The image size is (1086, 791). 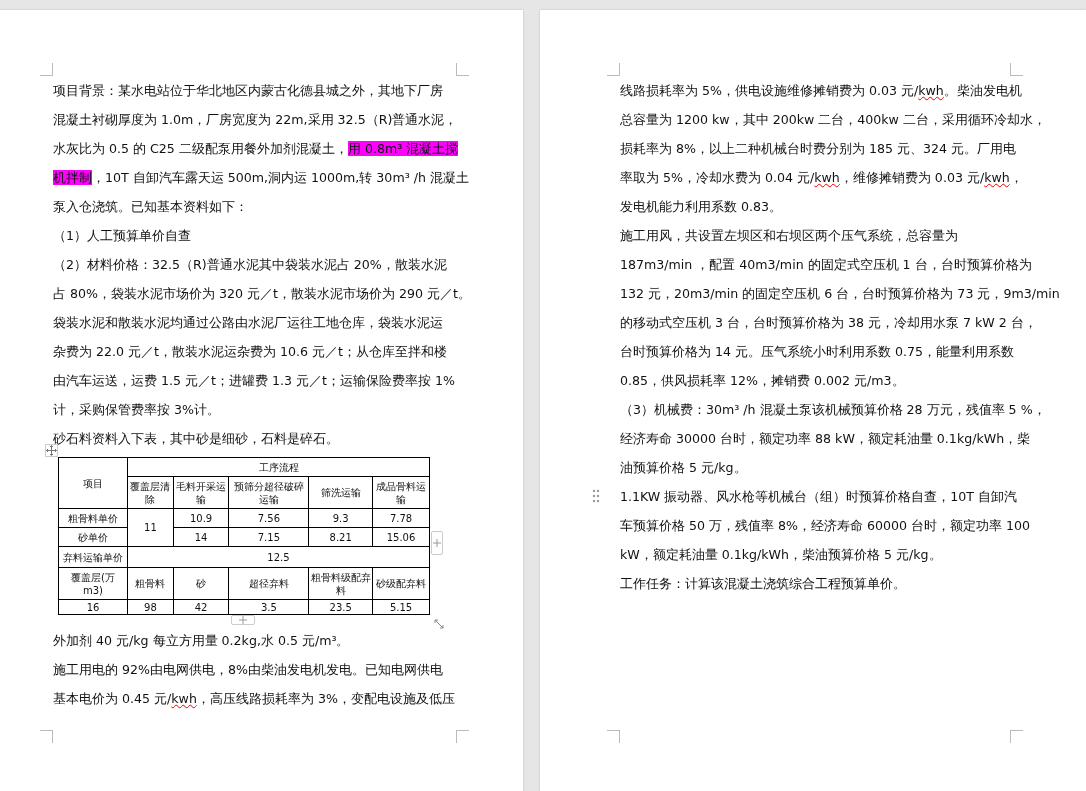 I want to click on table-cell: 砂级配弃料, so click(x=401, y=583).